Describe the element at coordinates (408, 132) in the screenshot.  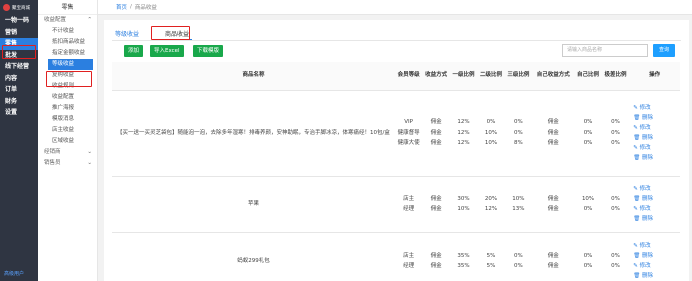
I see `levels-value: 健康督导` at that location.